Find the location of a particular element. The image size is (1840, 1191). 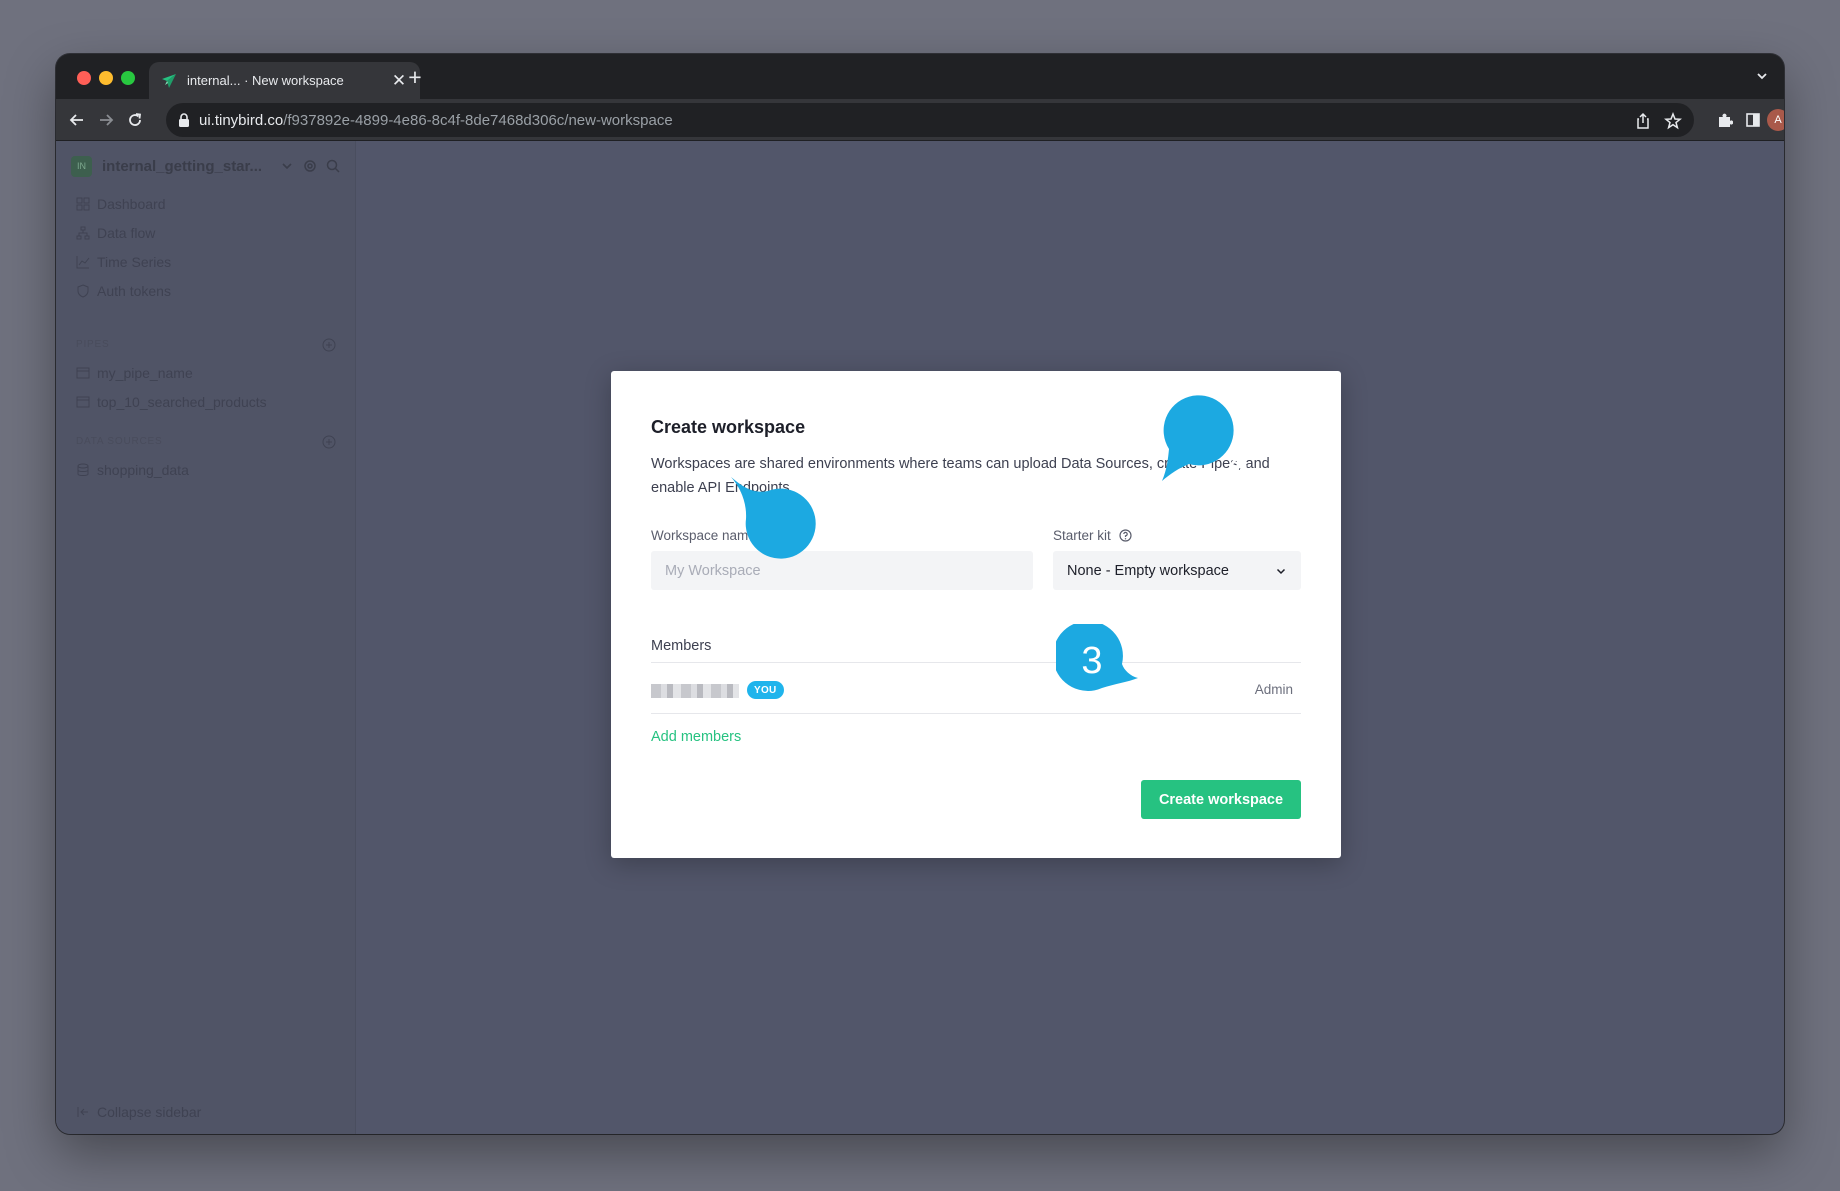

reload-icon is located at coordinates (135, 119).